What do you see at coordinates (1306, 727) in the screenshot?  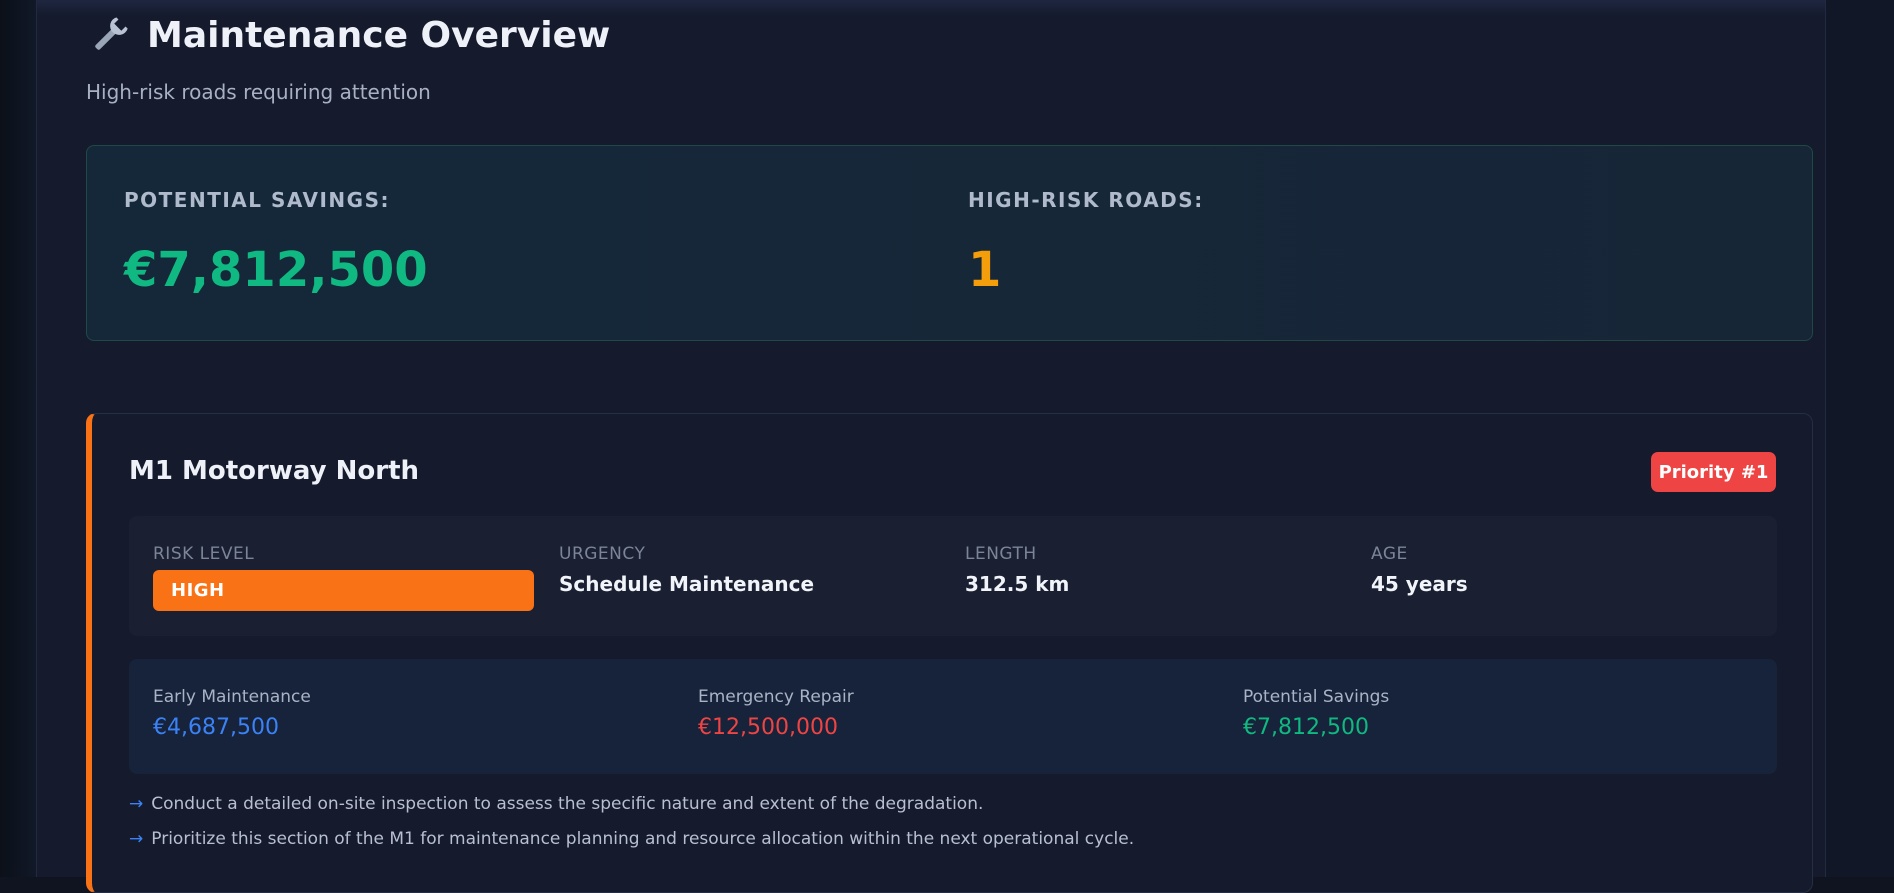 I see `potential-savings-cost-value: €7,812,500` at bounding box center [1306, 727].